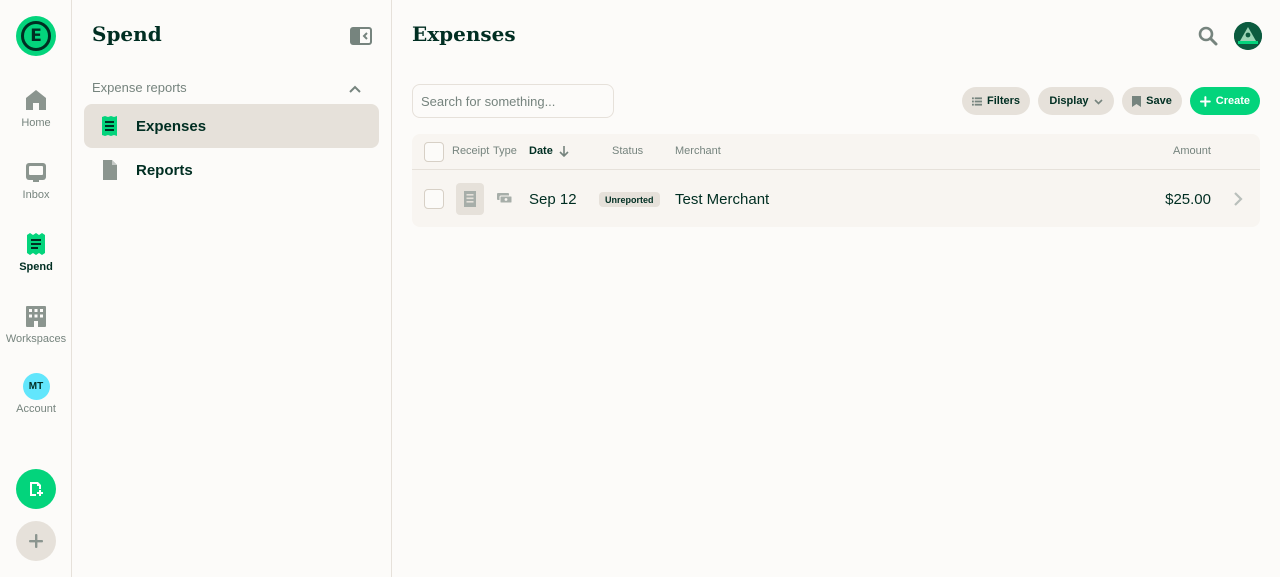 This screenshot has height=577, width=1280. I want to click on cash-icon, so click(504, 198).